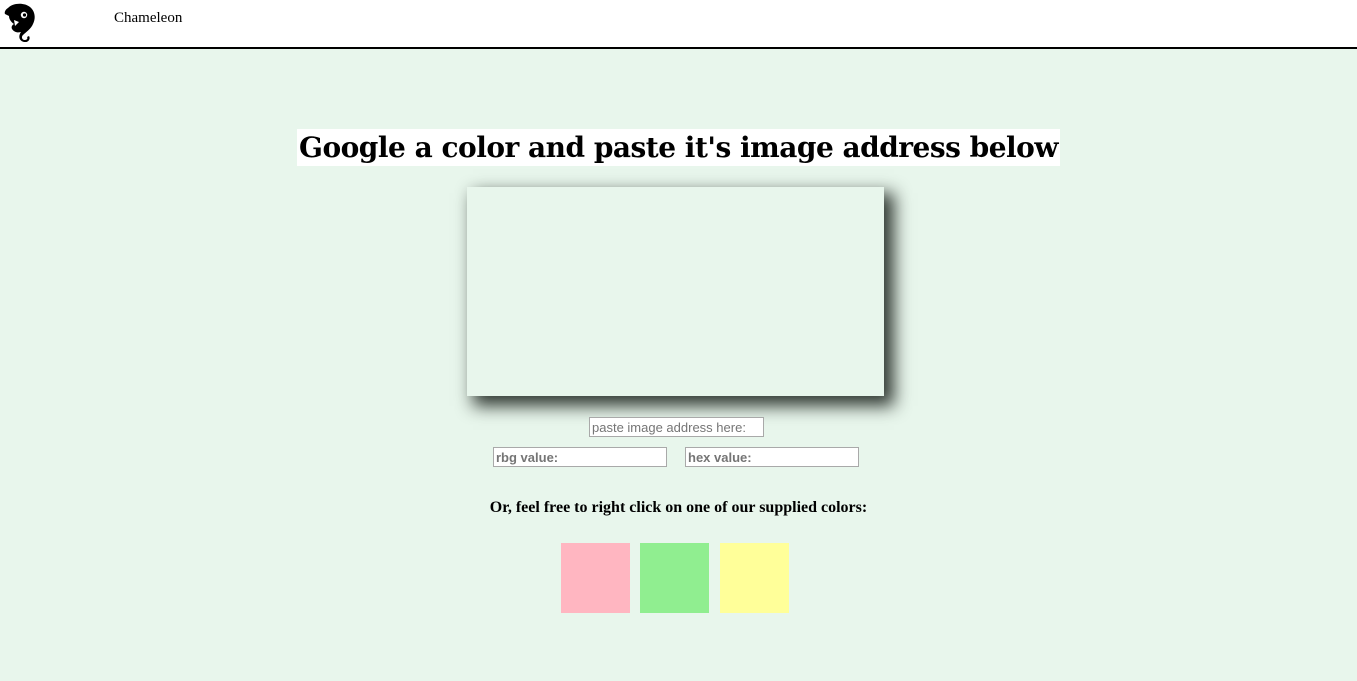 This screenshot has width=1357, height=681. What do you see at coordinates (676, 427) in the screenshot?
I see `image-address-input` at bounding box center [676, 427].